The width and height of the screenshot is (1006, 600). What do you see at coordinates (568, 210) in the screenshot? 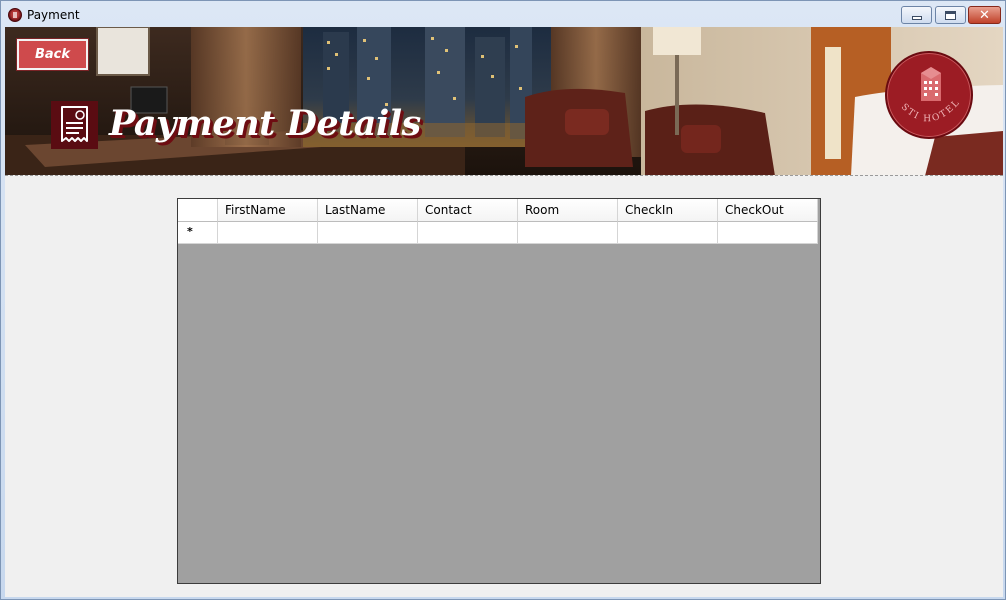
I see `column-header-room: Room` at bounding box center [568, 210].